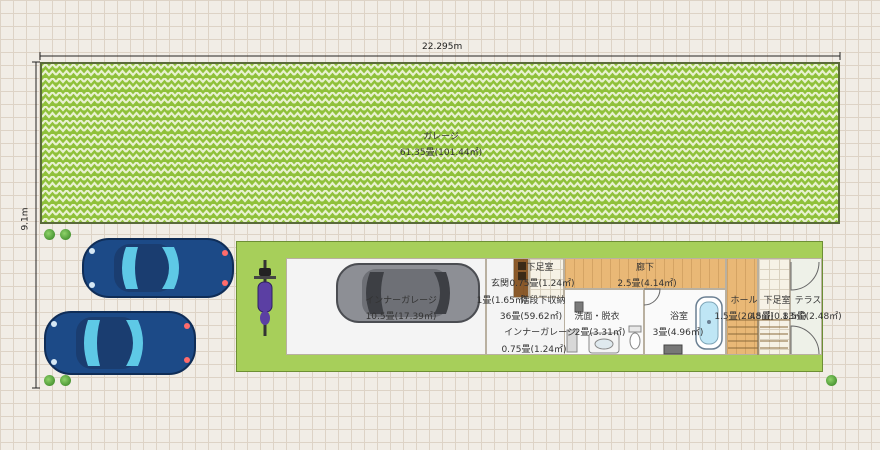 This screenshot has height=450, width=880. Describe the element at coordinates (645, 268) in the screenshot. I see `corridor-name: 廊下` at that location.